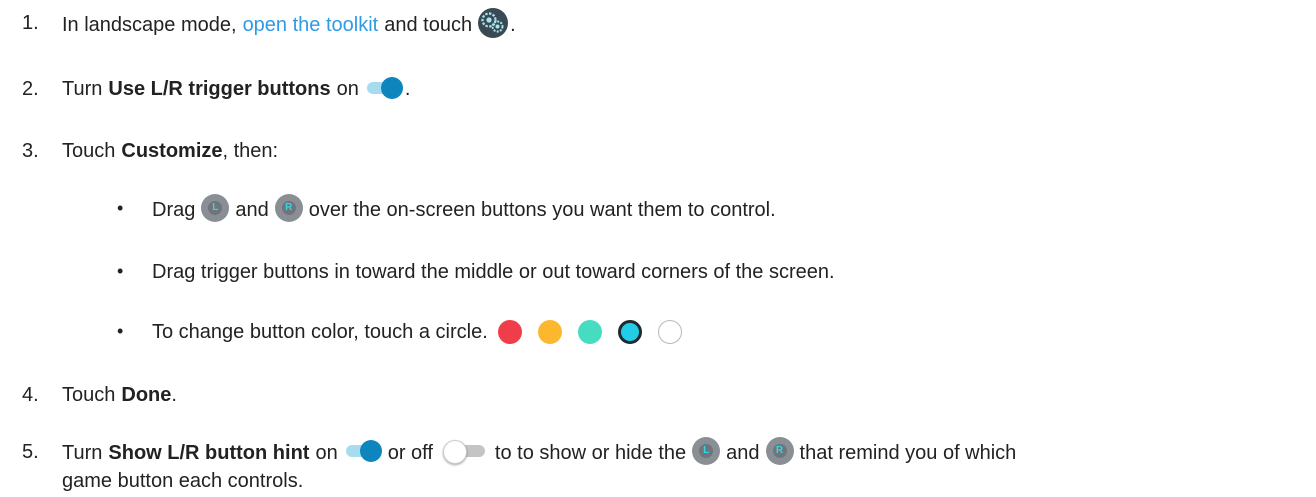 This screenshot has height=497, width=1316. What do you see at coordinates (174, 209) in the screenshot?
I see `bullet-text: Drag` at bounding box center [174, 209].